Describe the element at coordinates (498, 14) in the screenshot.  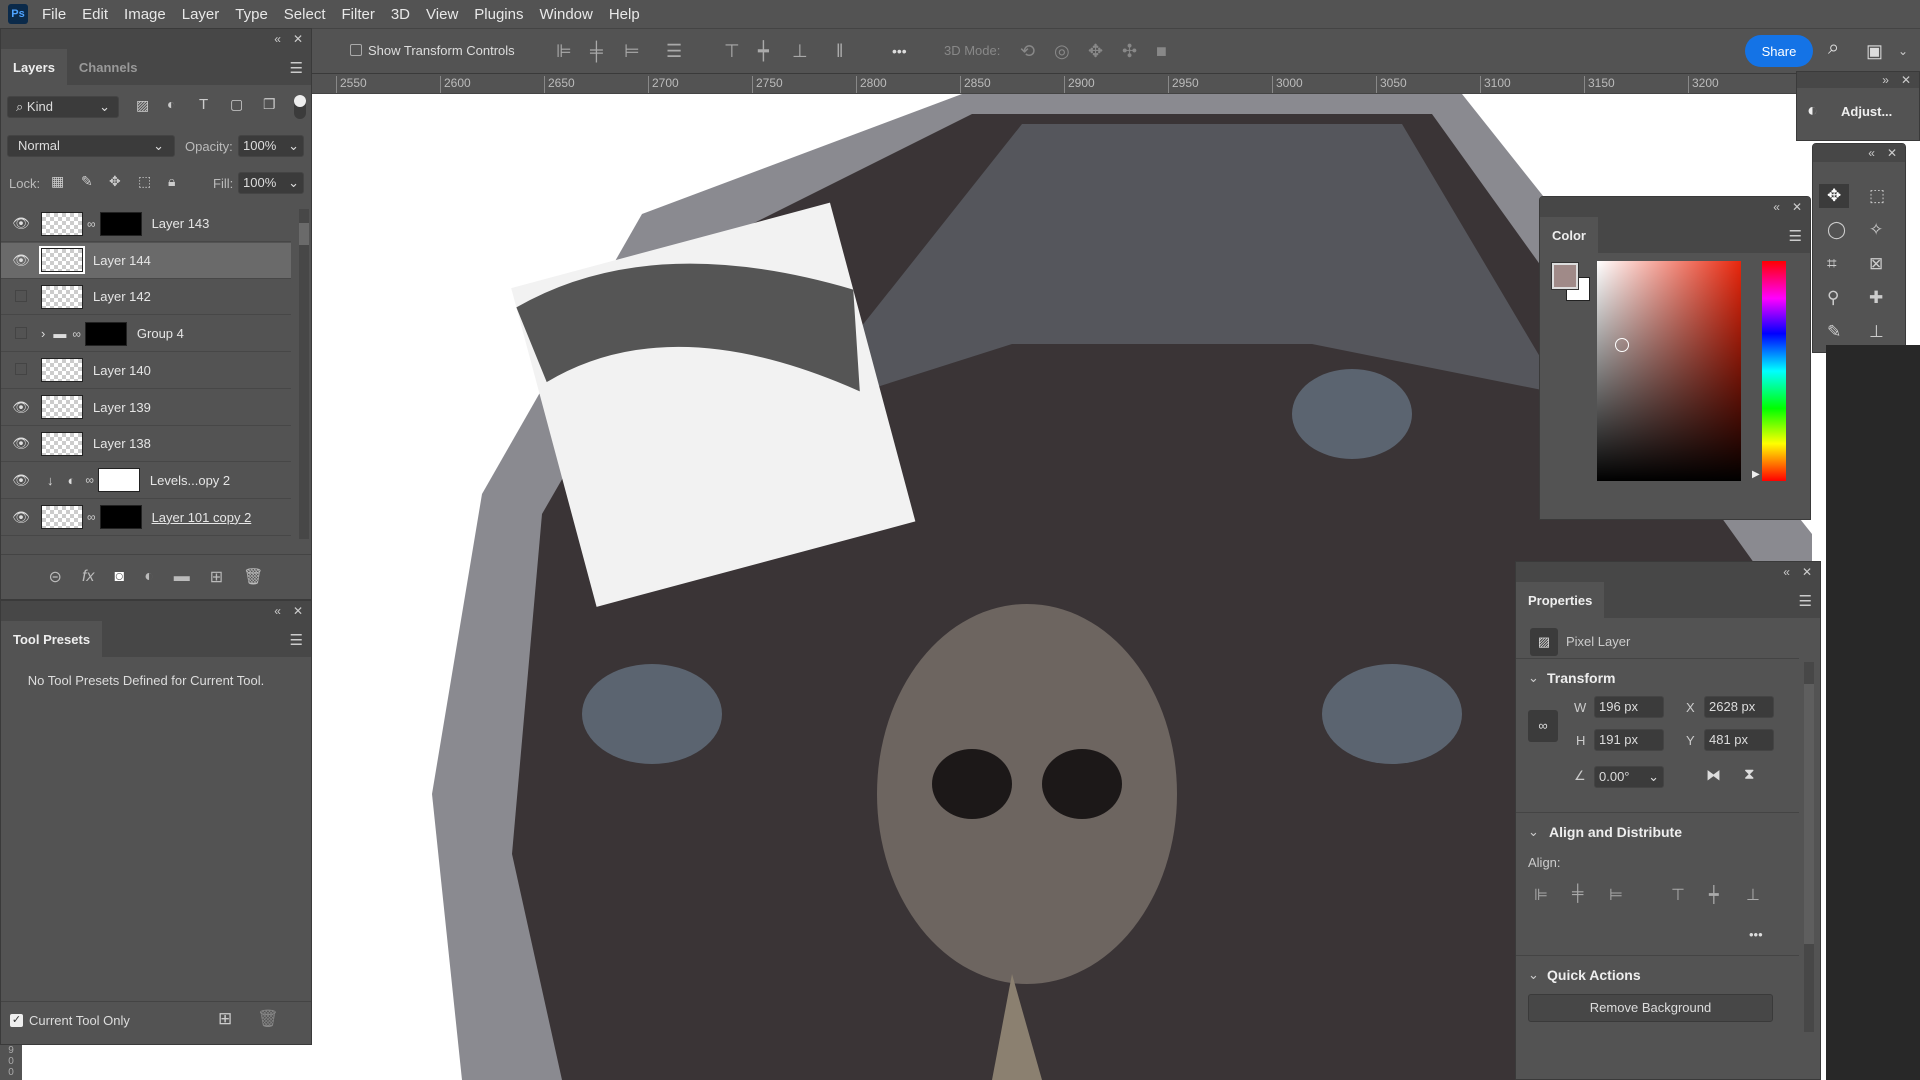
I see `menu-plugins: Plugins` at that location.